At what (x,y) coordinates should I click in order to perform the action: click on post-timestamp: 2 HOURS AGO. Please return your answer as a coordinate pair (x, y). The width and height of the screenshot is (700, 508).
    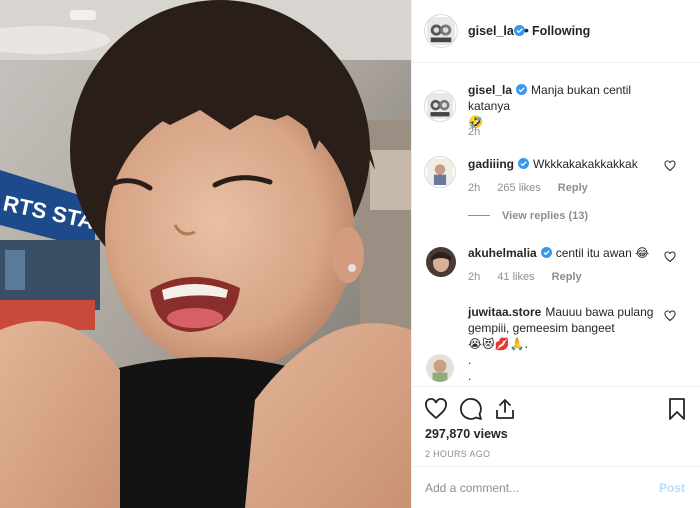
    Looking at the image, I should click on (457, 454).